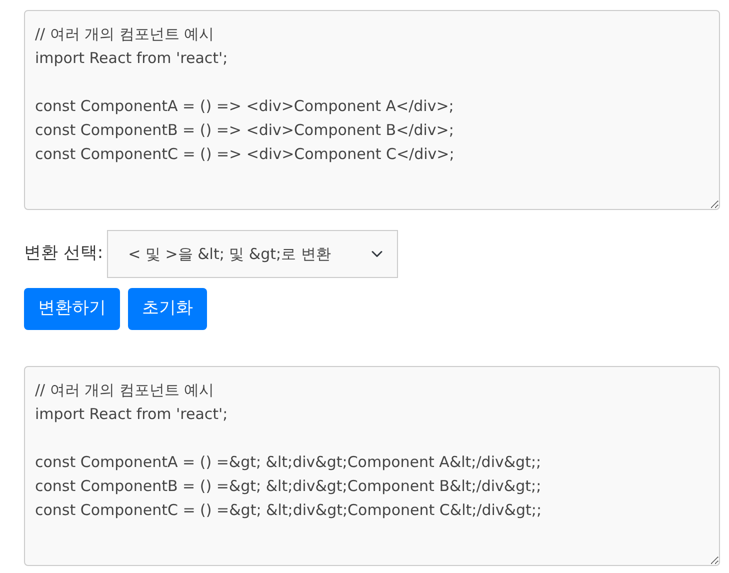 The width and height of the screenshot is (729, 573). Describe the element at coordinates (167, 309) in the screenshot. I see `reset-button: 초기화` at that location.